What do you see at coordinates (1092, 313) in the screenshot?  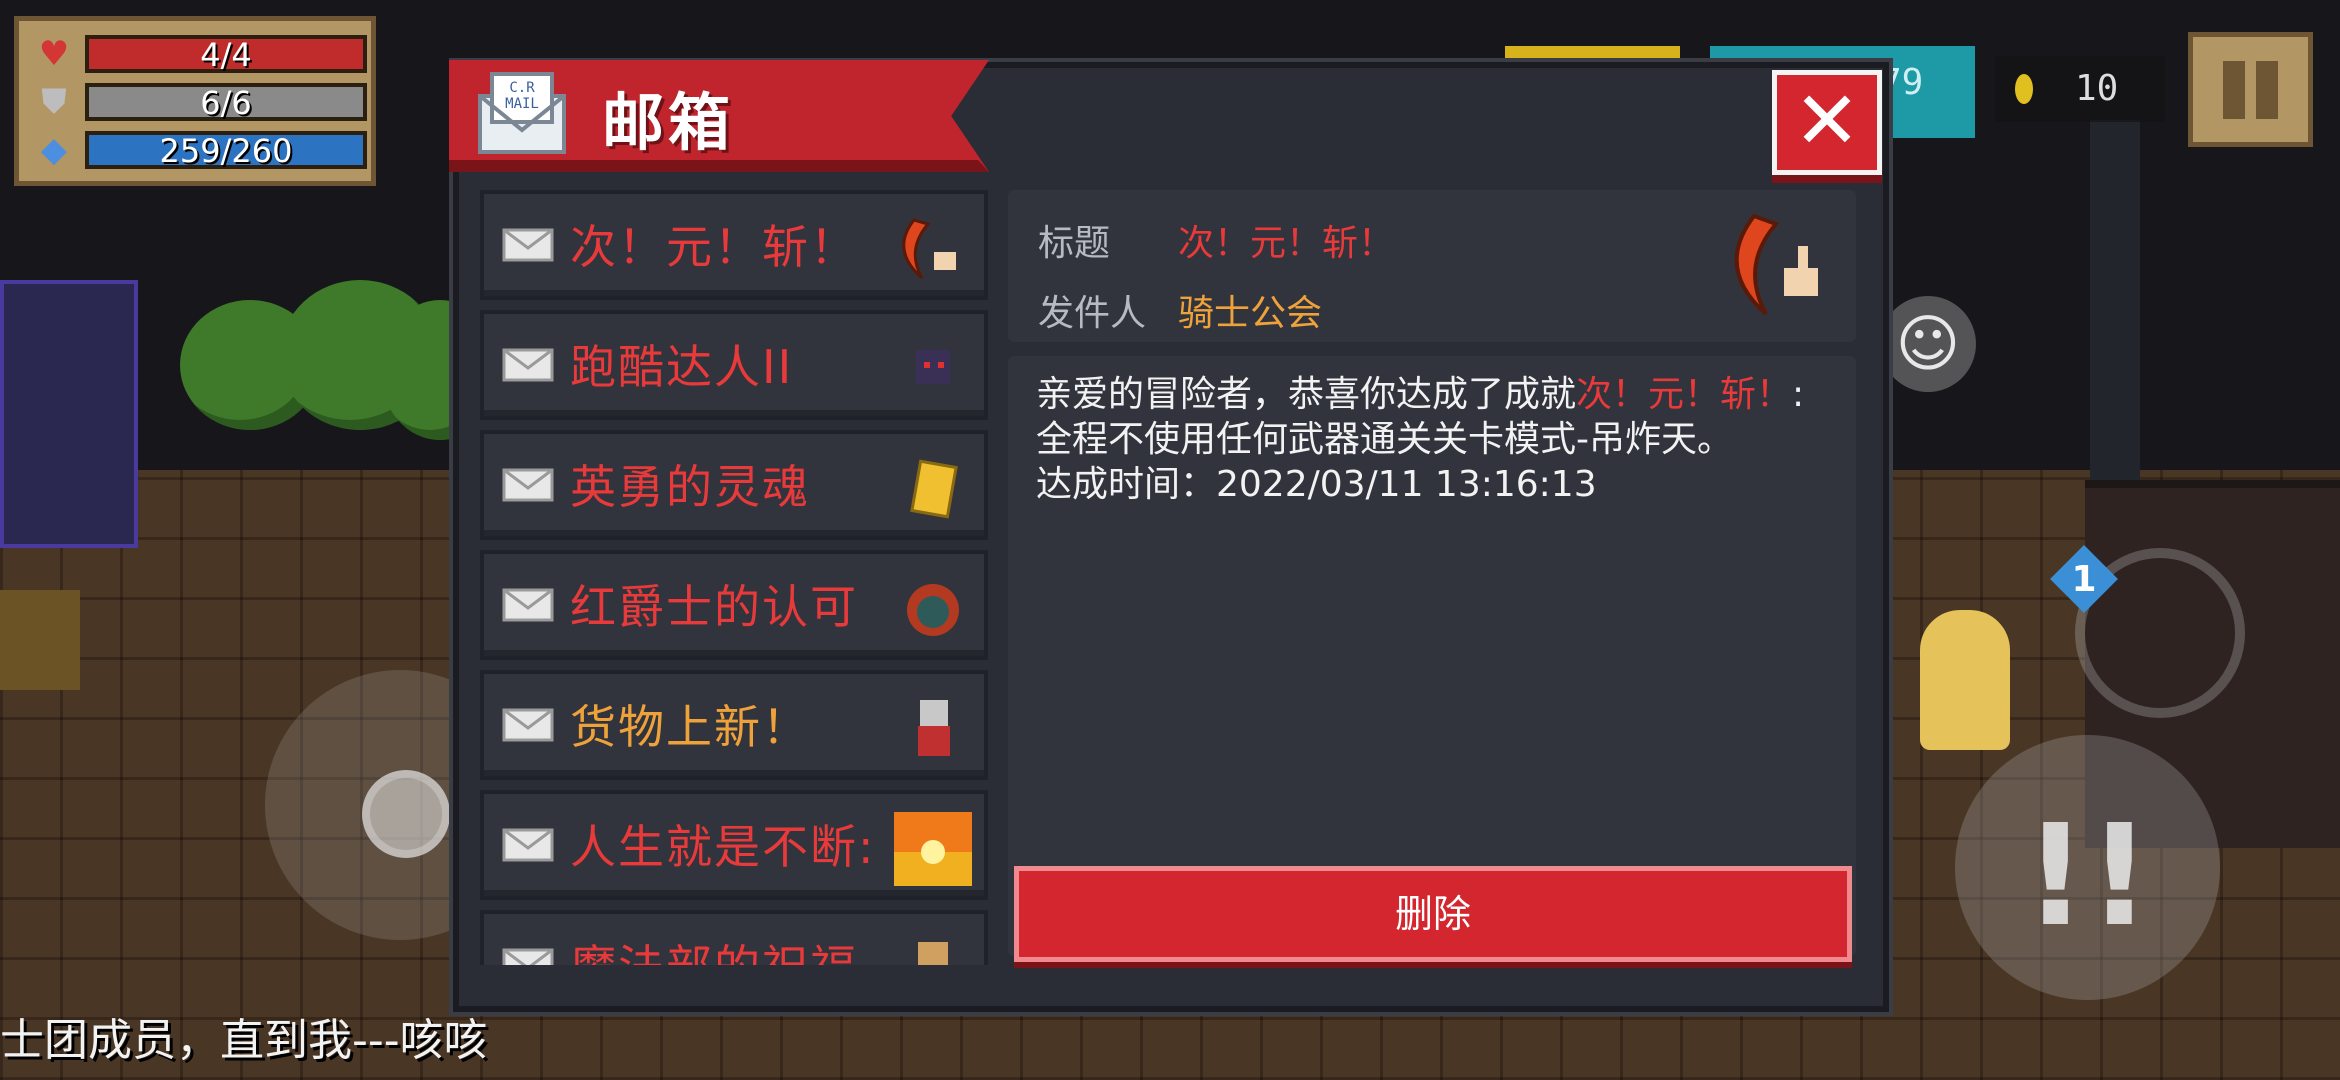 I see `sender-label: 发件人` at bounding box center [1092, 313].